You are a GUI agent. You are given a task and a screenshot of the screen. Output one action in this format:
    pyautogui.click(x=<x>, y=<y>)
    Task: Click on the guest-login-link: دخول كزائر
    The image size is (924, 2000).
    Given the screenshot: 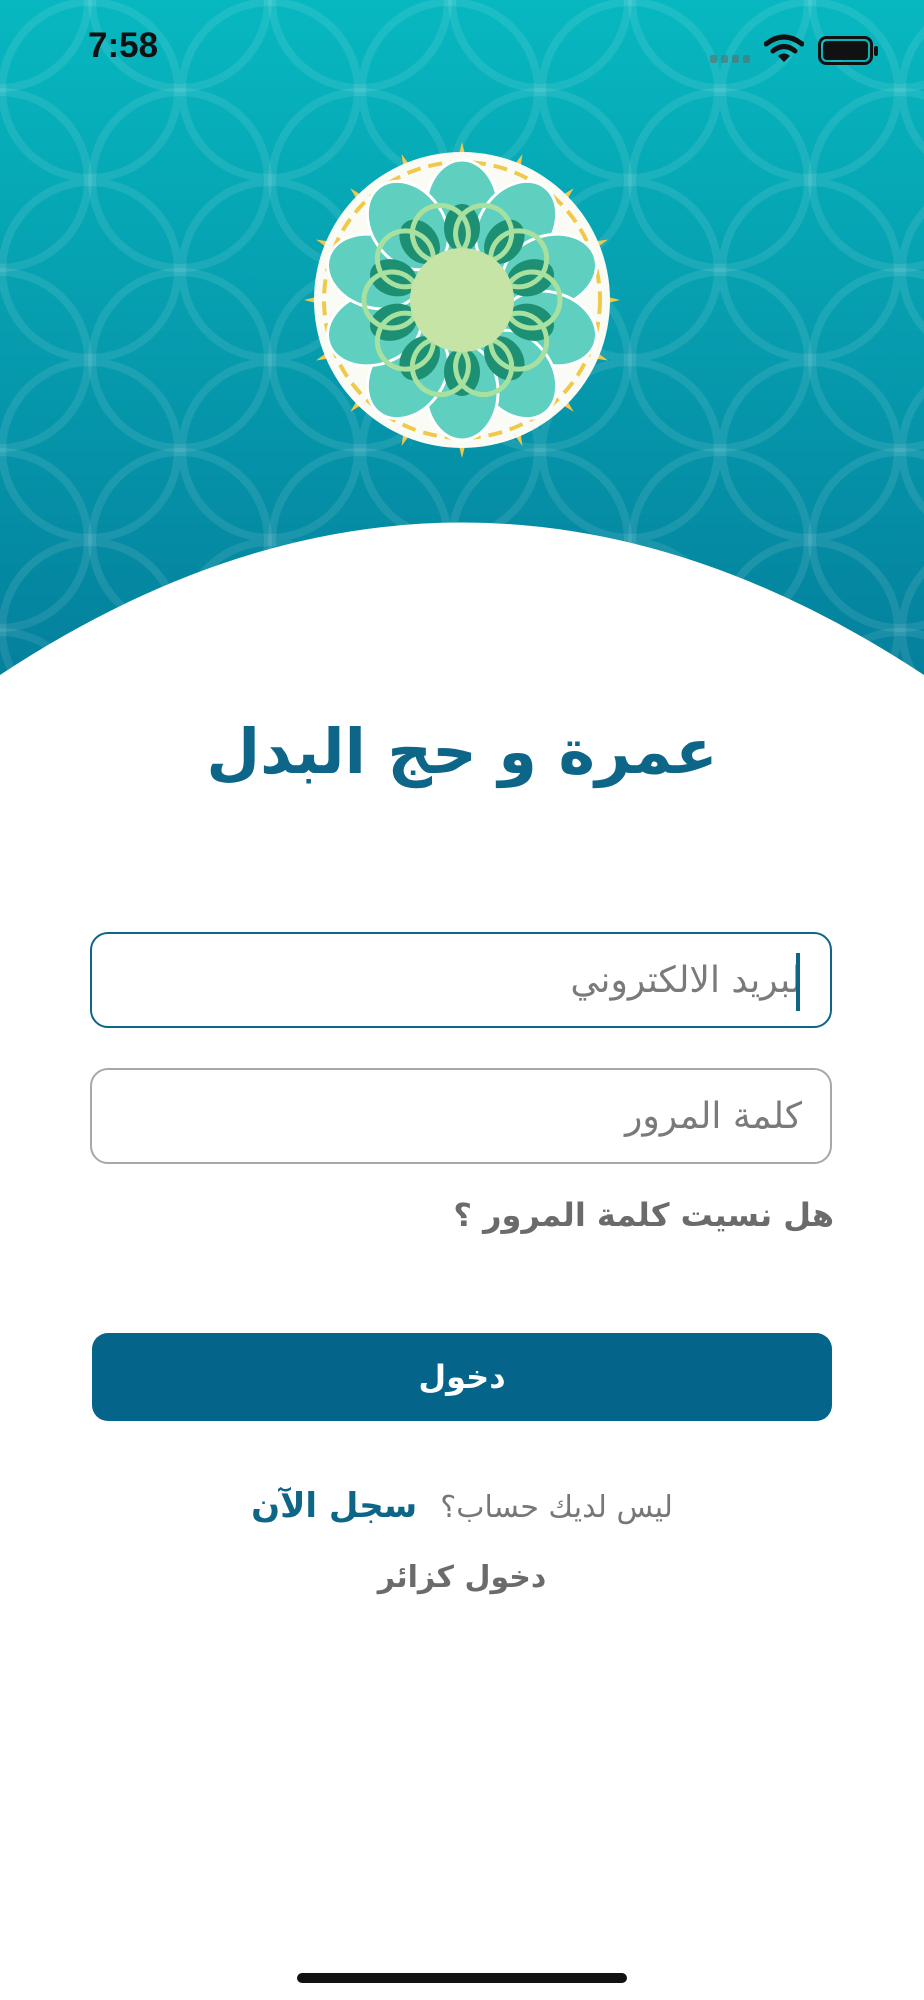 What is the action you would take?
    pyautogui.click(x=462, y=1577)
    